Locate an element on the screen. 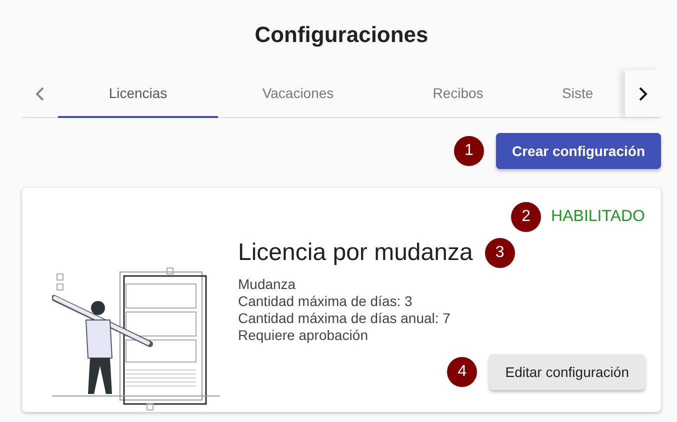 This screenshot has width=677, height=422. number-marker: 3 is located at coordinates (499, 253).